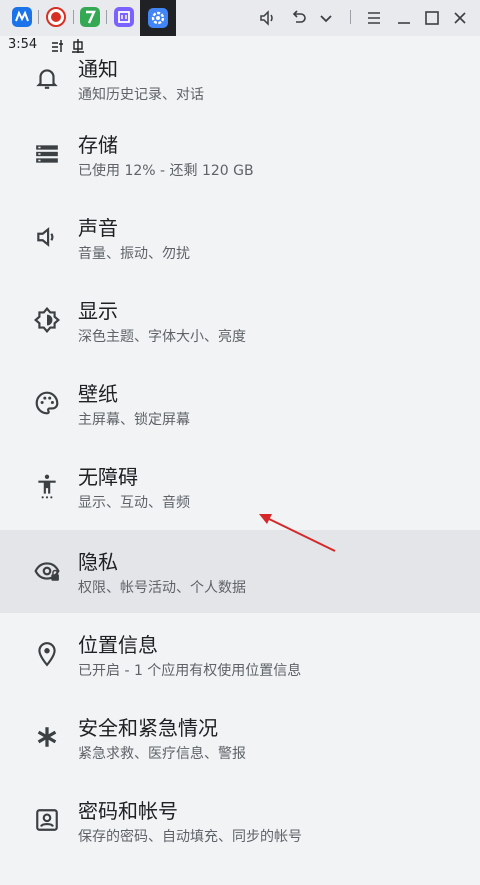 The width and height of the screenshot is (480, 885). What do you see at coordinates (47, 154) in the screenshot?
I see `storage-icon` at bounding box center [47, 154].